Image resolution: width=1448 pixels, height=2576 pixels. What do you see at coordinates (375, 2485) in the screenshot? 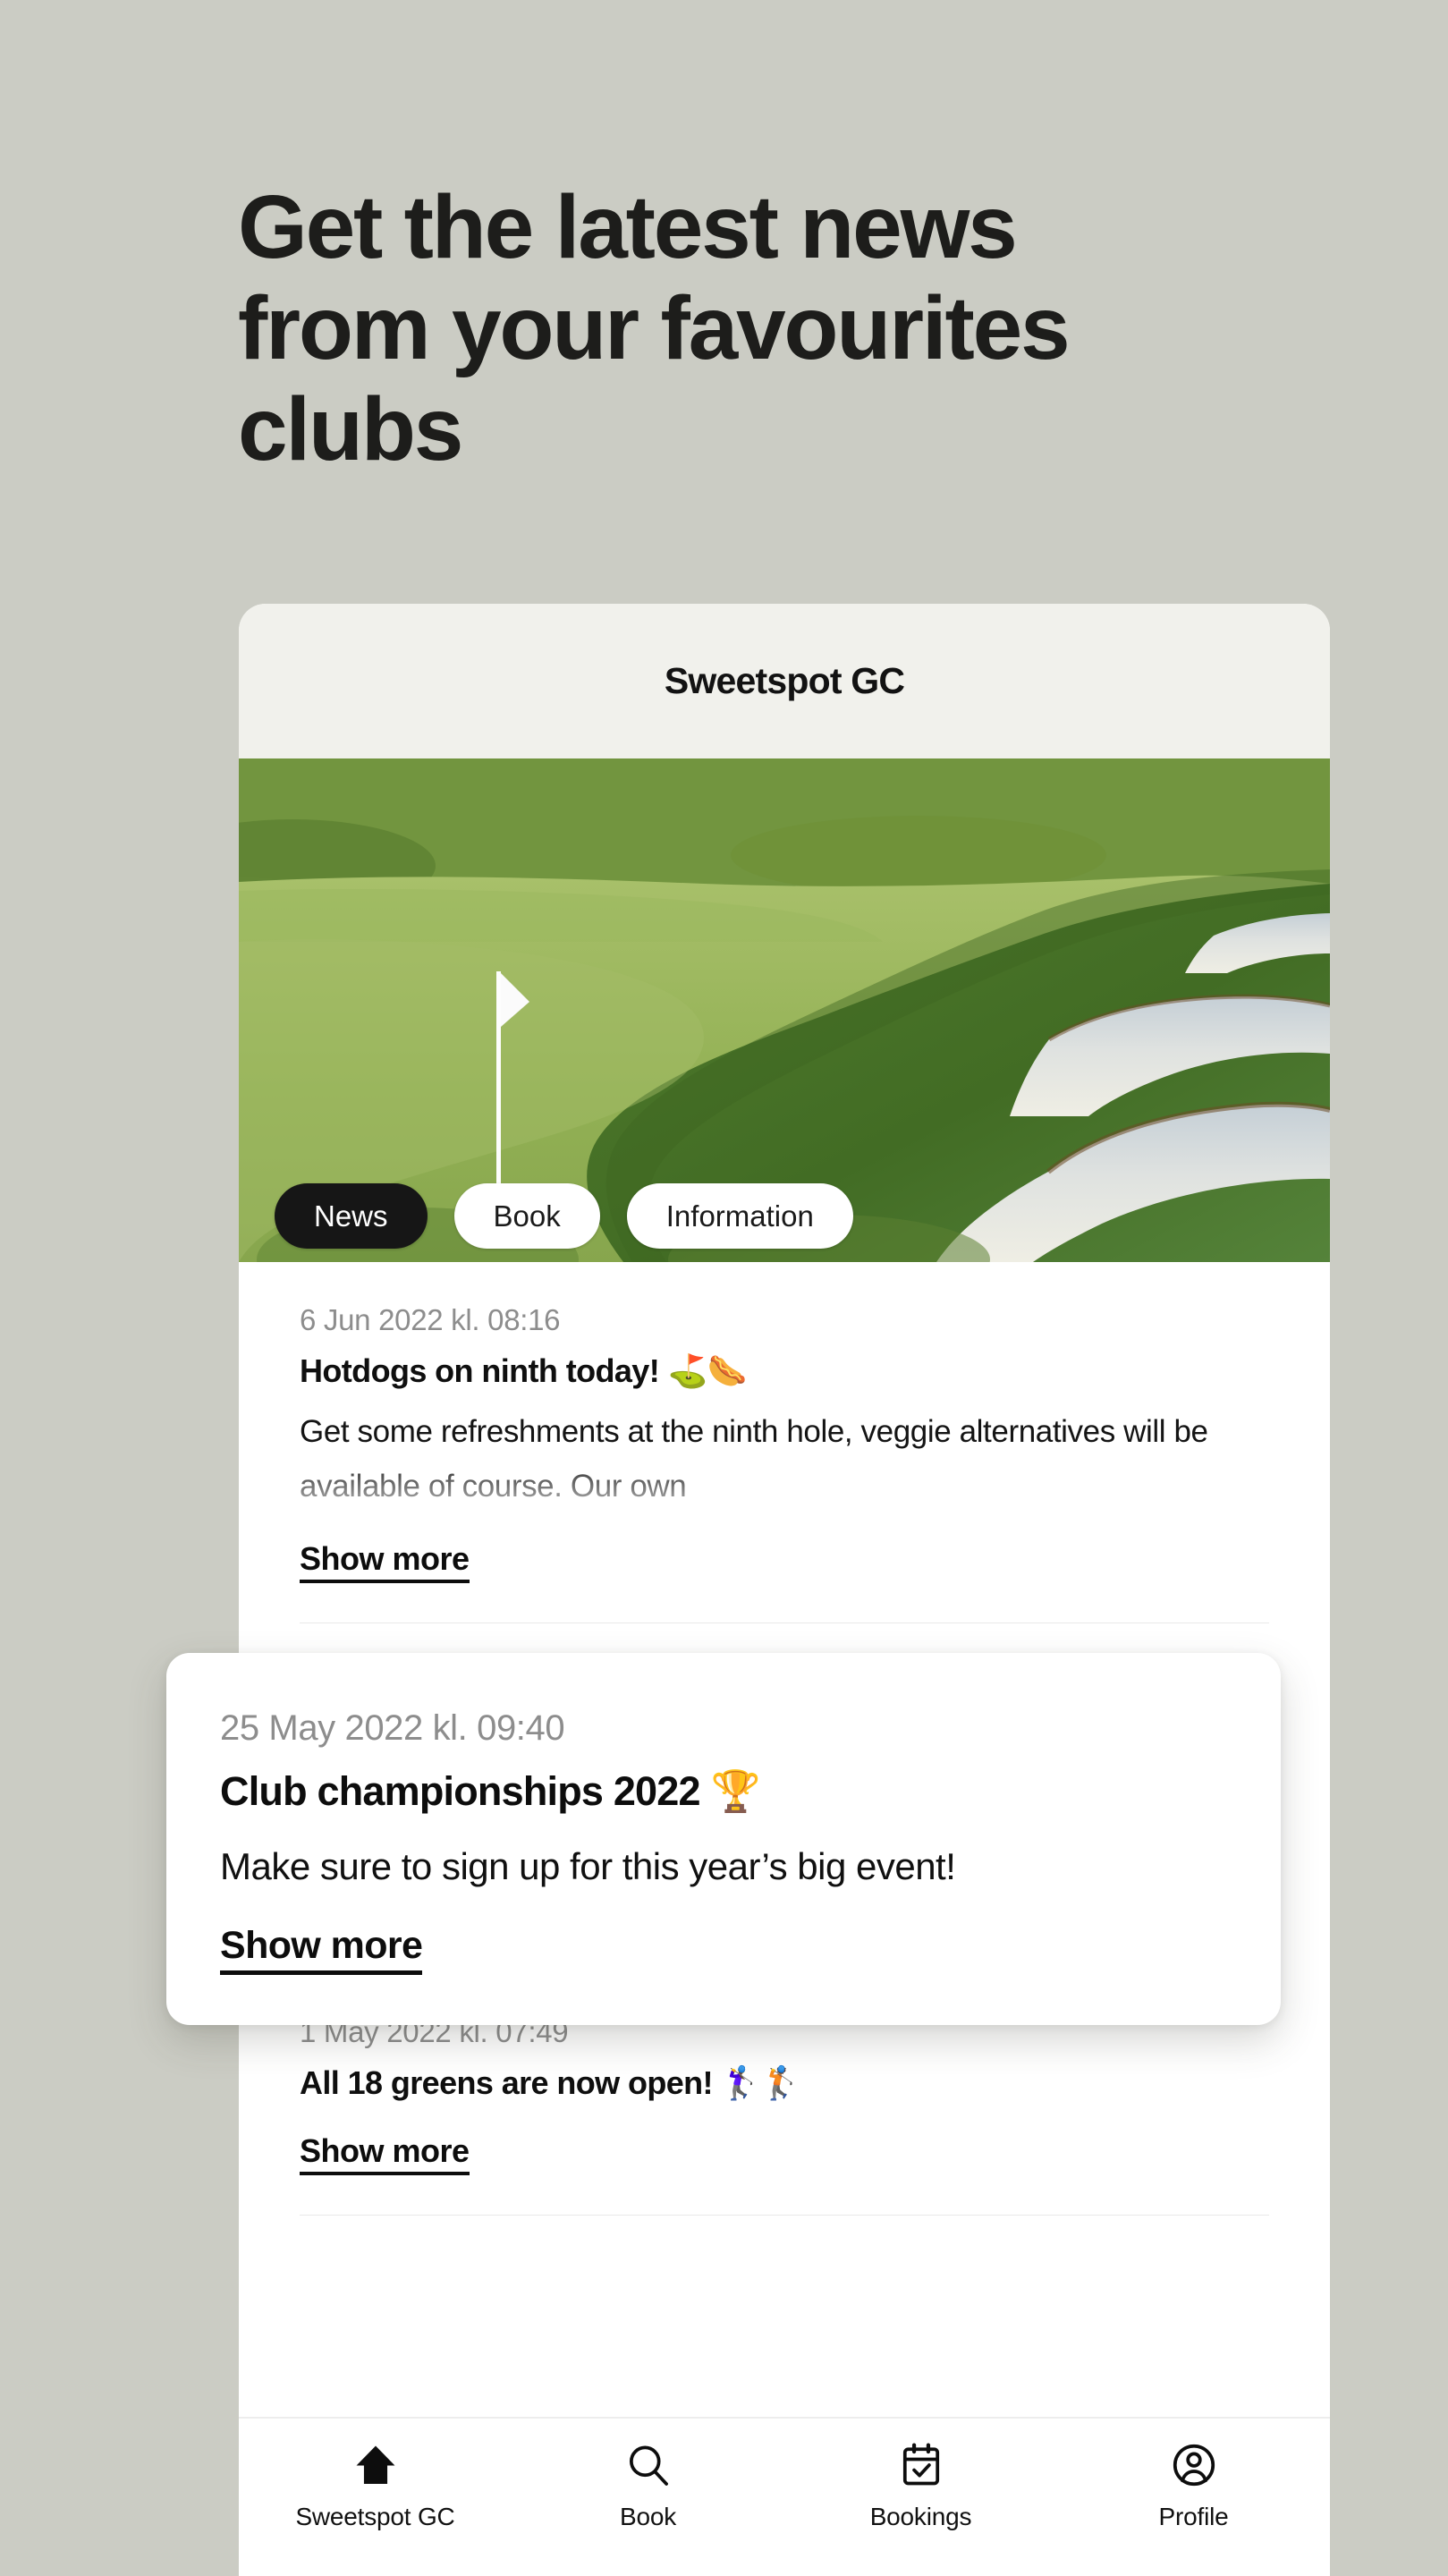
I see `nav-item-sweetspot-gc: Sweetspot GC` at bounding box center [375, 2485].